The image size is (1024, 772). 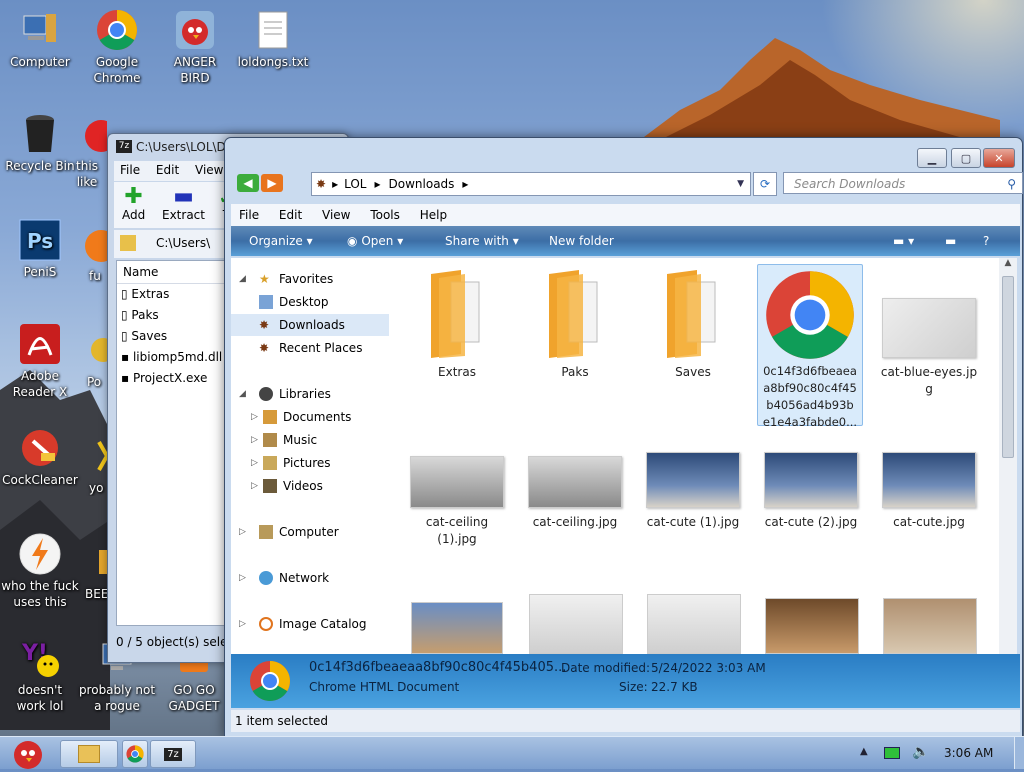 What do you see at coordinates (133, 204) in the screenshot?
I see `add-button: ✚ Add` at bounding box center [133, 204].